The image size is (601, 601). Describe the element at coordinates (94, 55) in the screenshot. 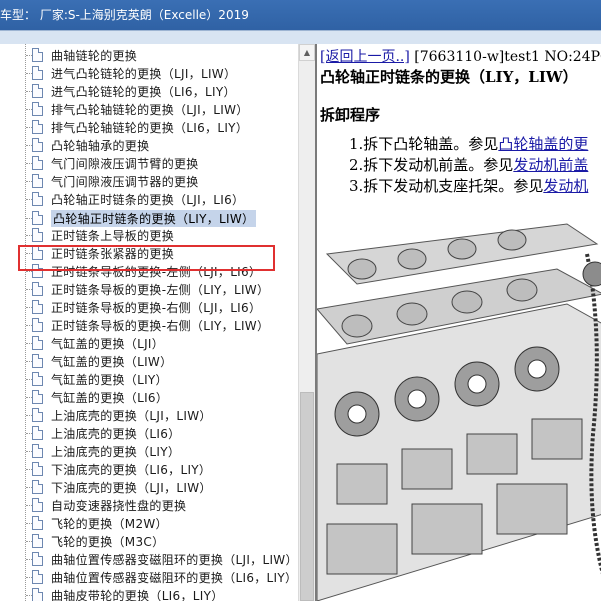

I see `tree-item-label: 曲轴链轮的更换` at that location.